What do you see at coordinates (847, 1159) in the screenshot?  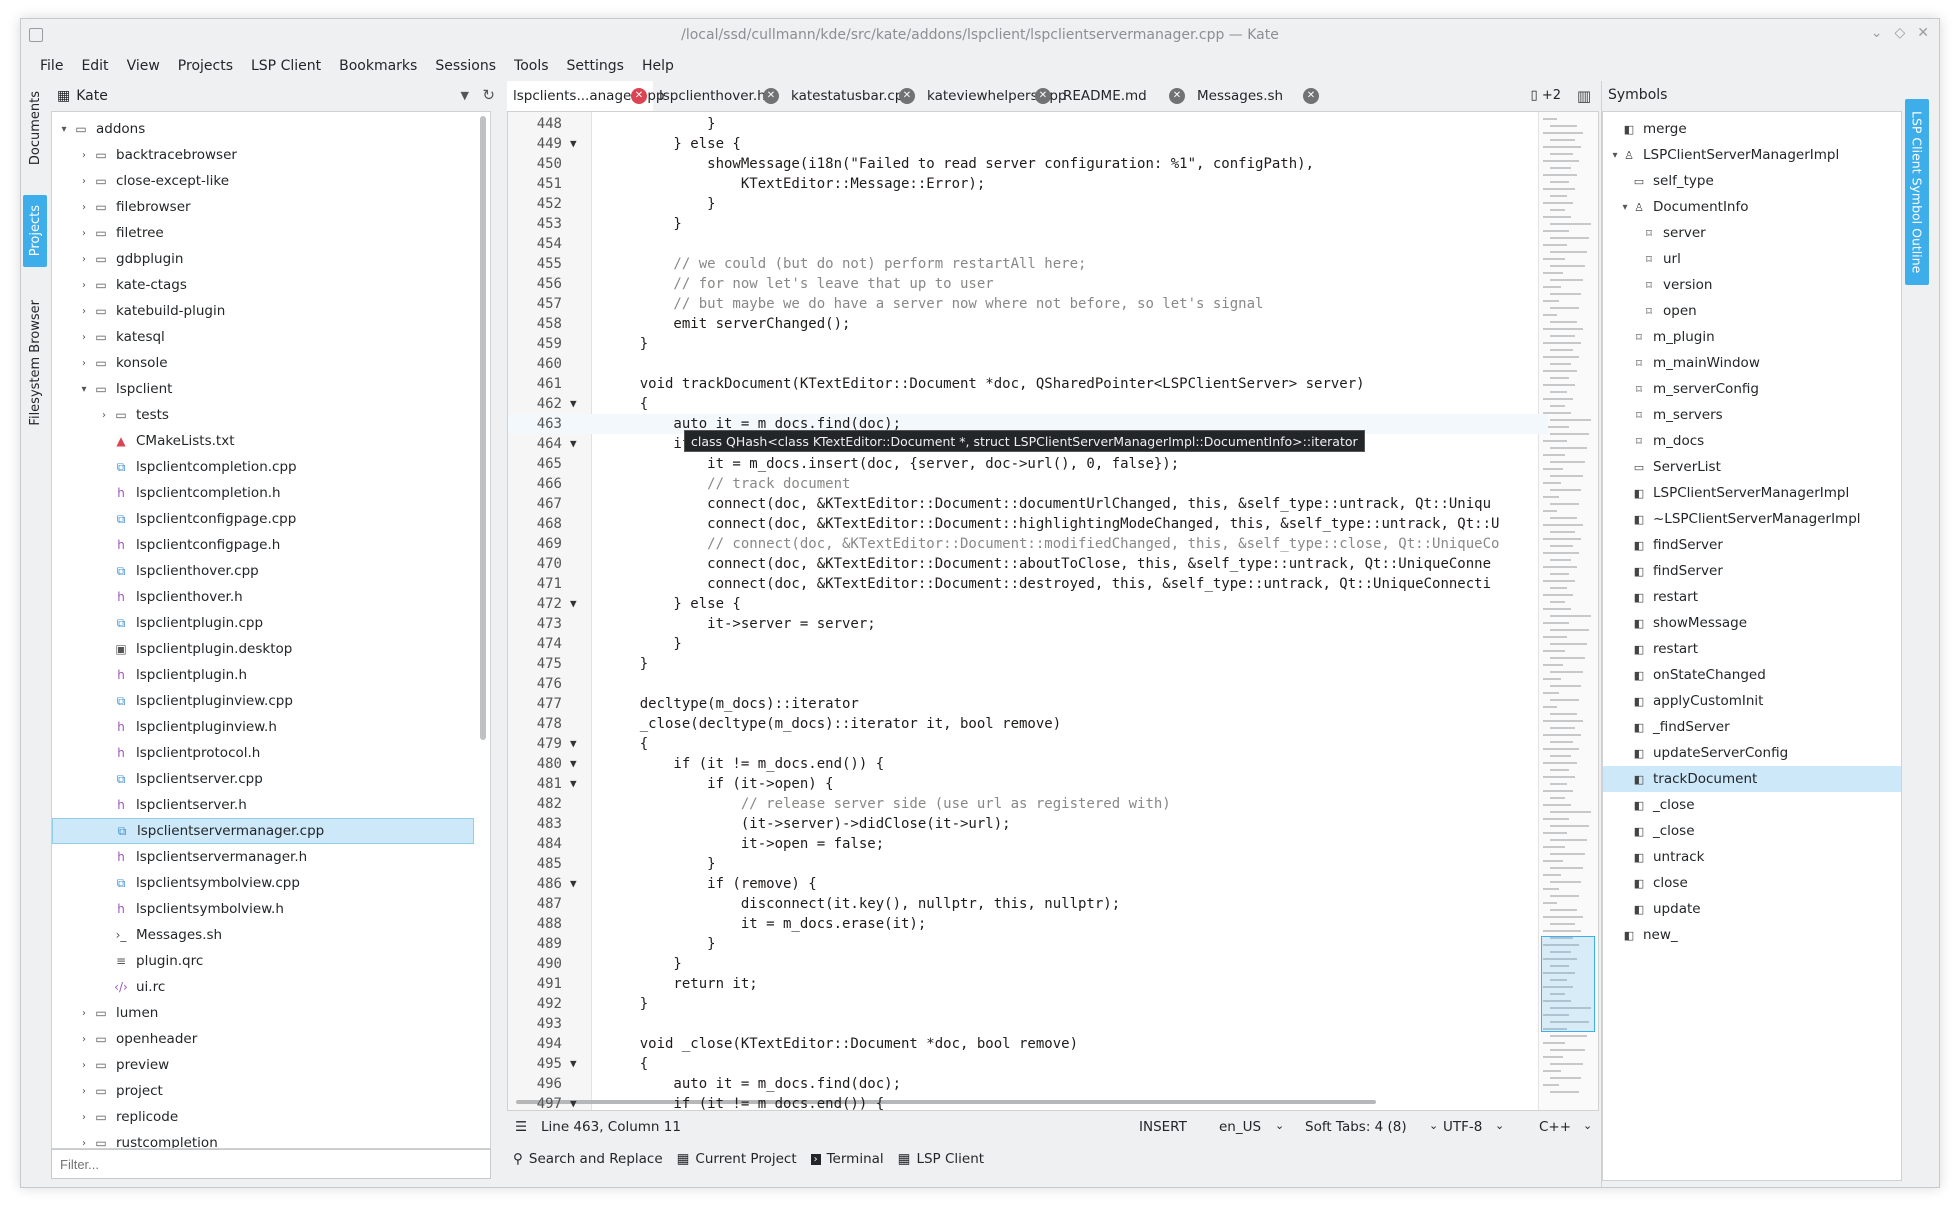 I see `terminal-button: › Terminal` at bounding box center [847, 1159].